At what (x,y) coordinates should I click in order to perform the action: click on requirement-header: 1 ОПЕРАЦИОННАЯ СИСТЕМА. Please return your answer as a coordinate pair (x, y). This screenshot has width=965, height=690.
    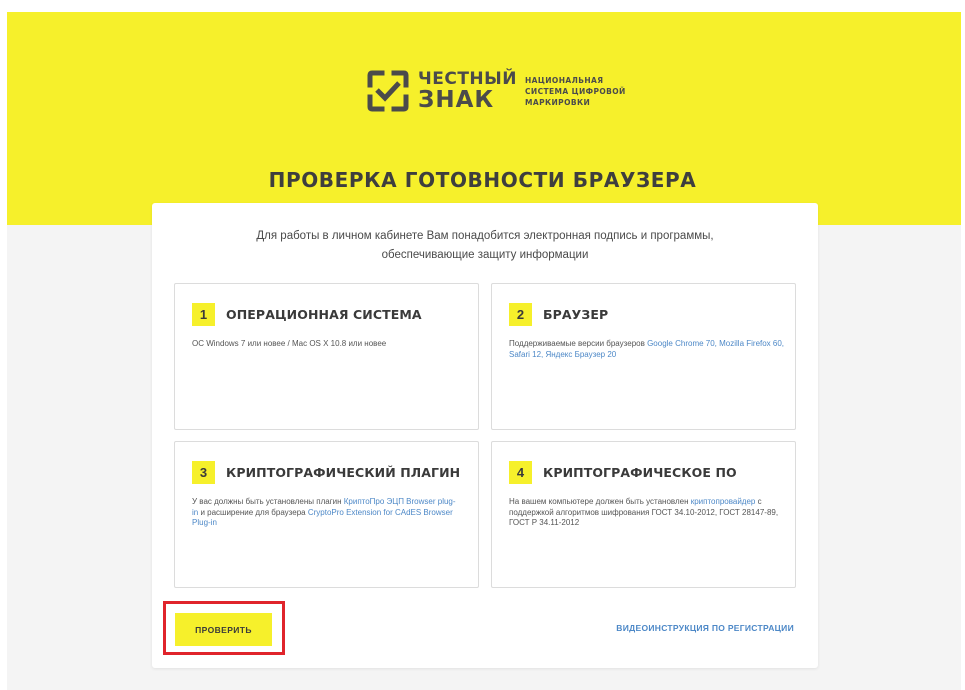
    Looking at the image, I should click on (307, 314).